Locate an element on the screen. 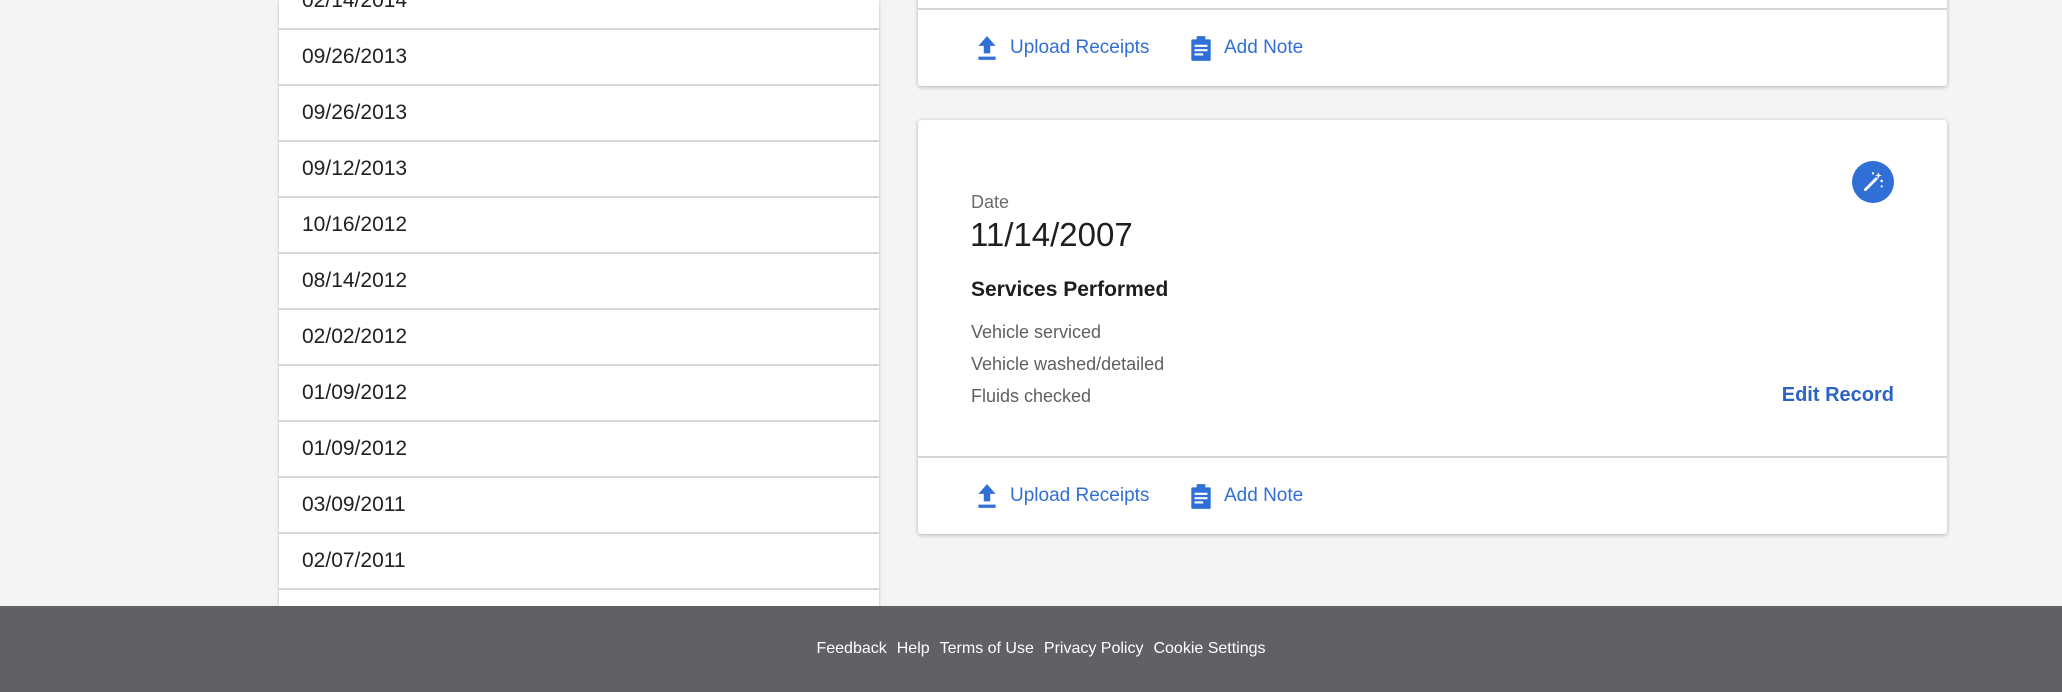 The height and width of the screenshot is (692, 2062). service-item: Fluids checked is located at coordinates (1031, 396).